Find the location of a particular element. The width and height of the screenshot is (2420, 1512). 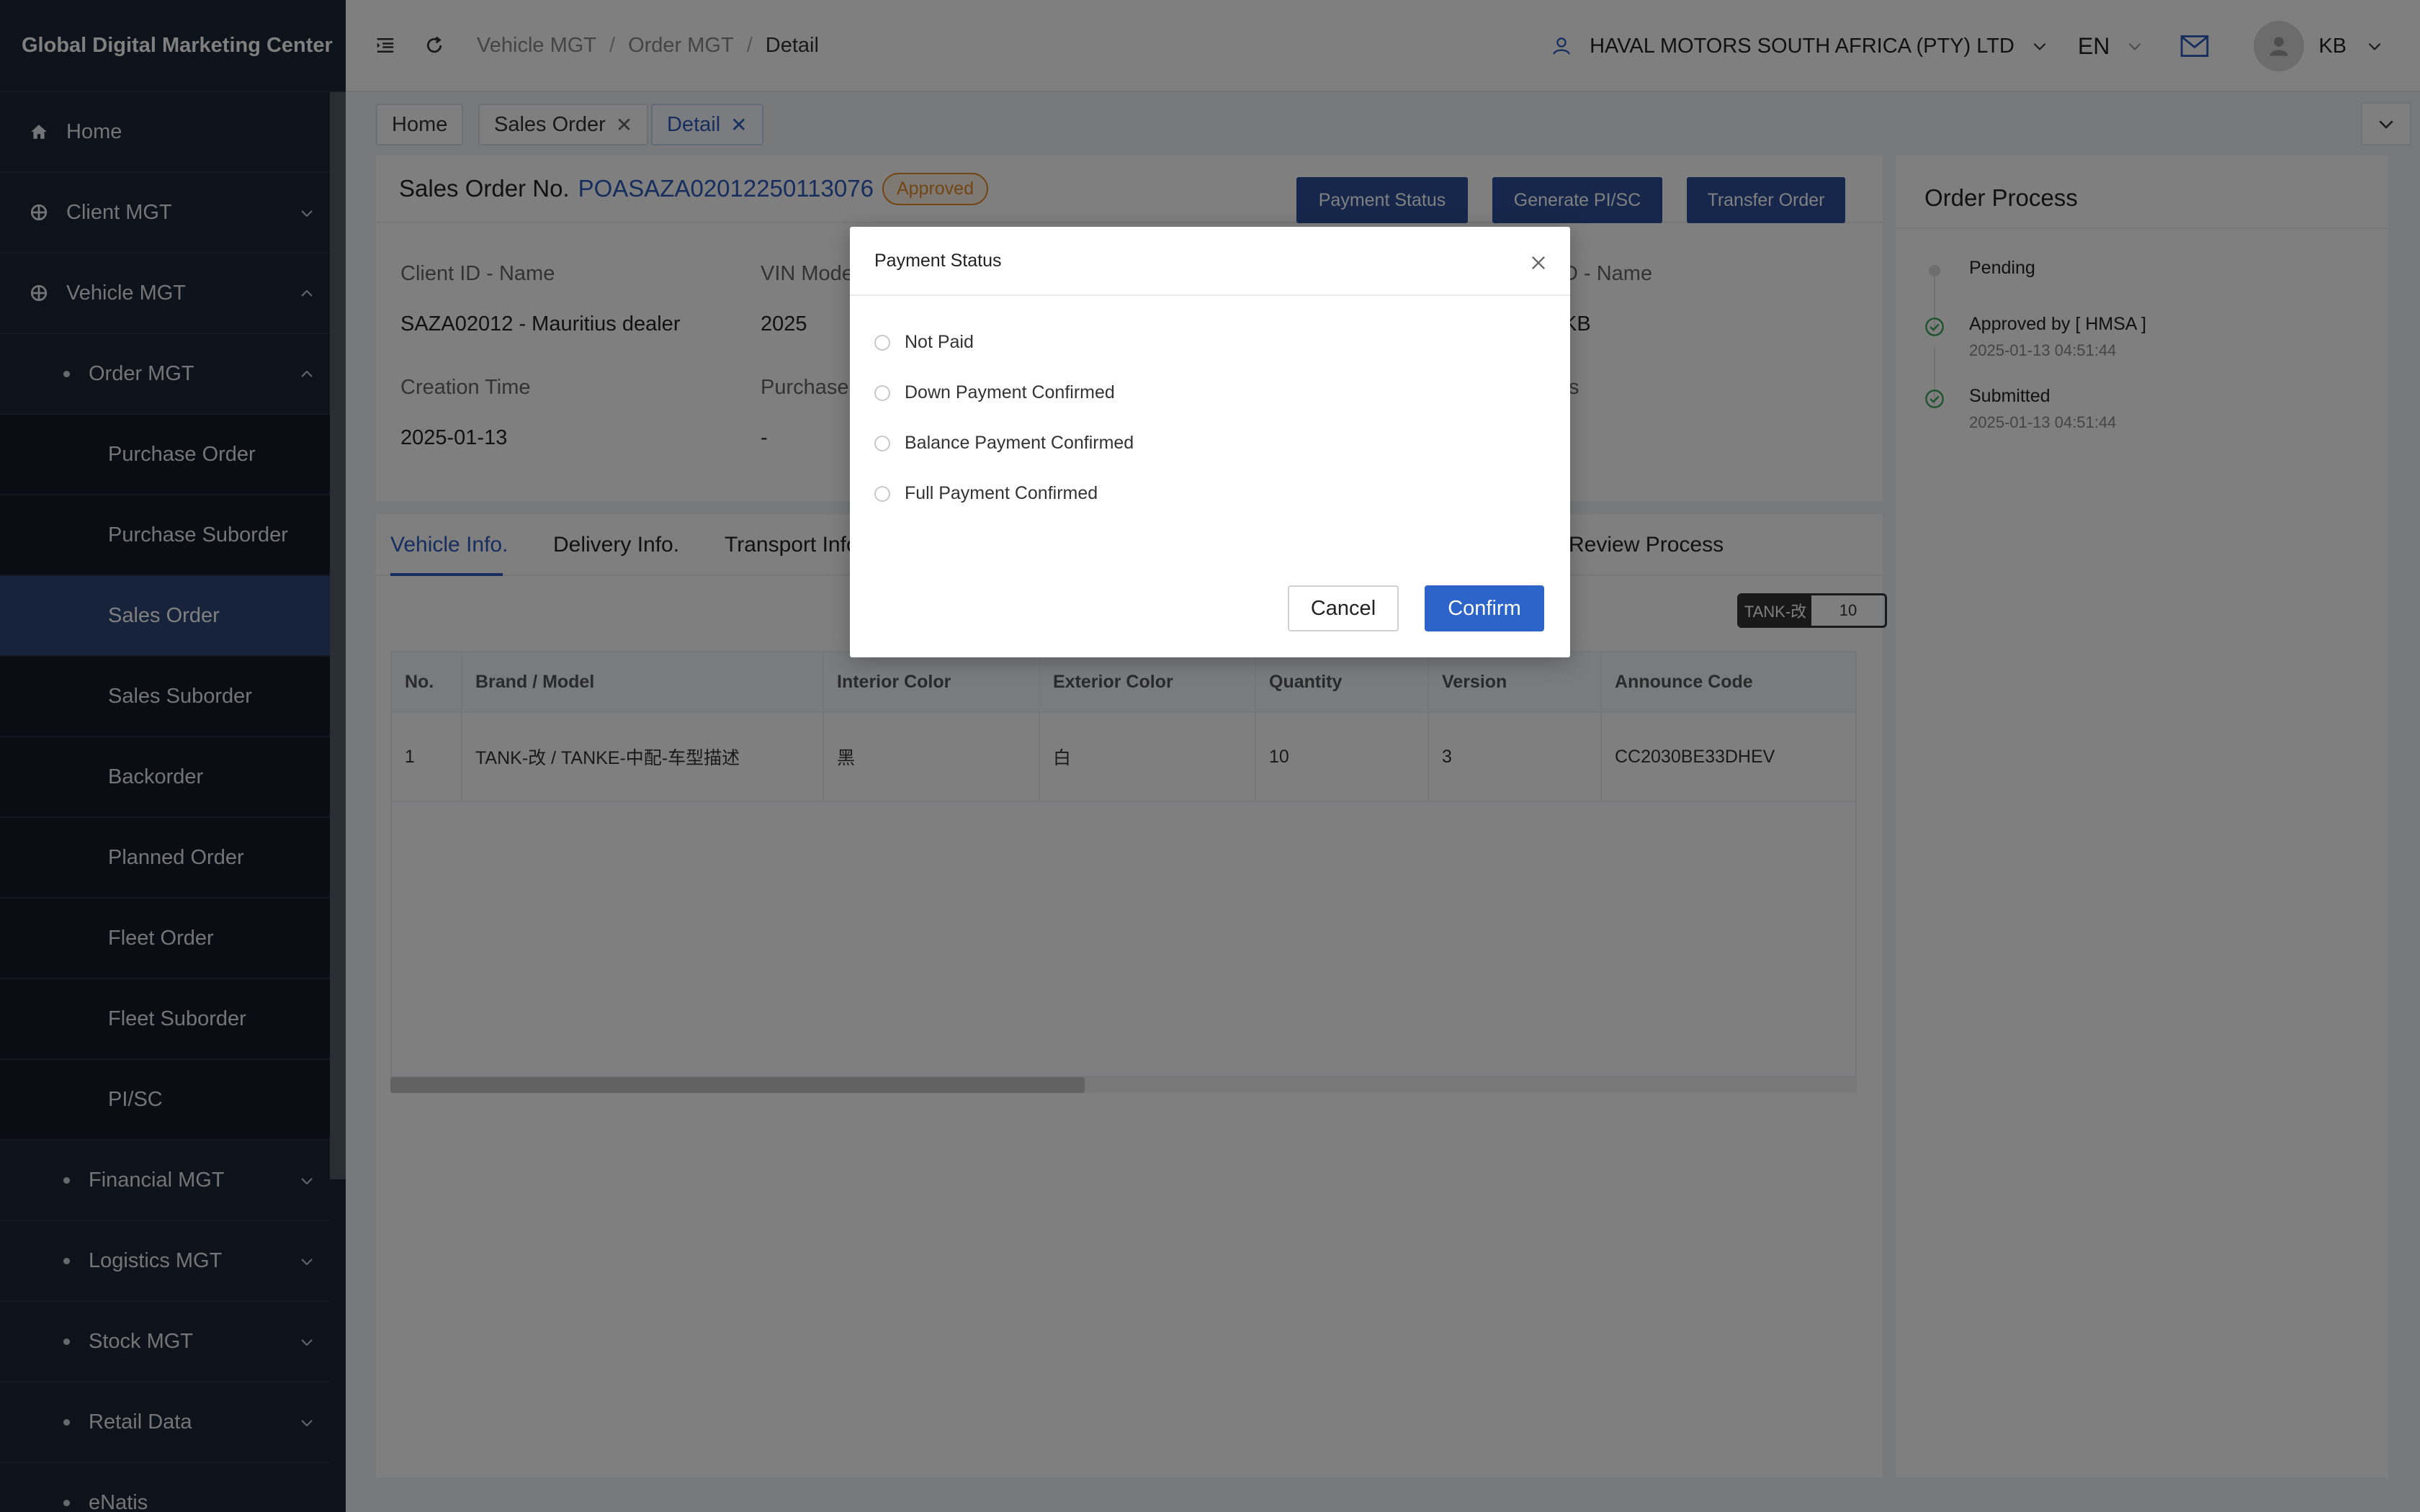

radio-label: Full Payment Confirmed is located at coordinates (1001, 493).